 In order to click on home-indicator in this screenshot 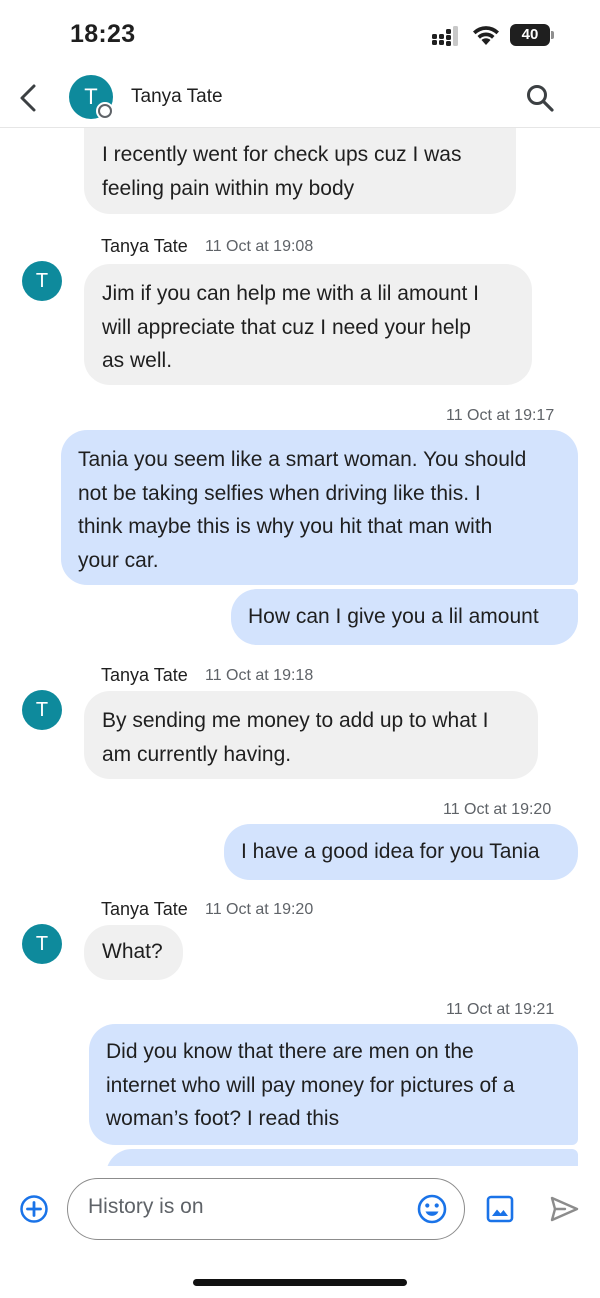, I will do `click(300, 1282)`.